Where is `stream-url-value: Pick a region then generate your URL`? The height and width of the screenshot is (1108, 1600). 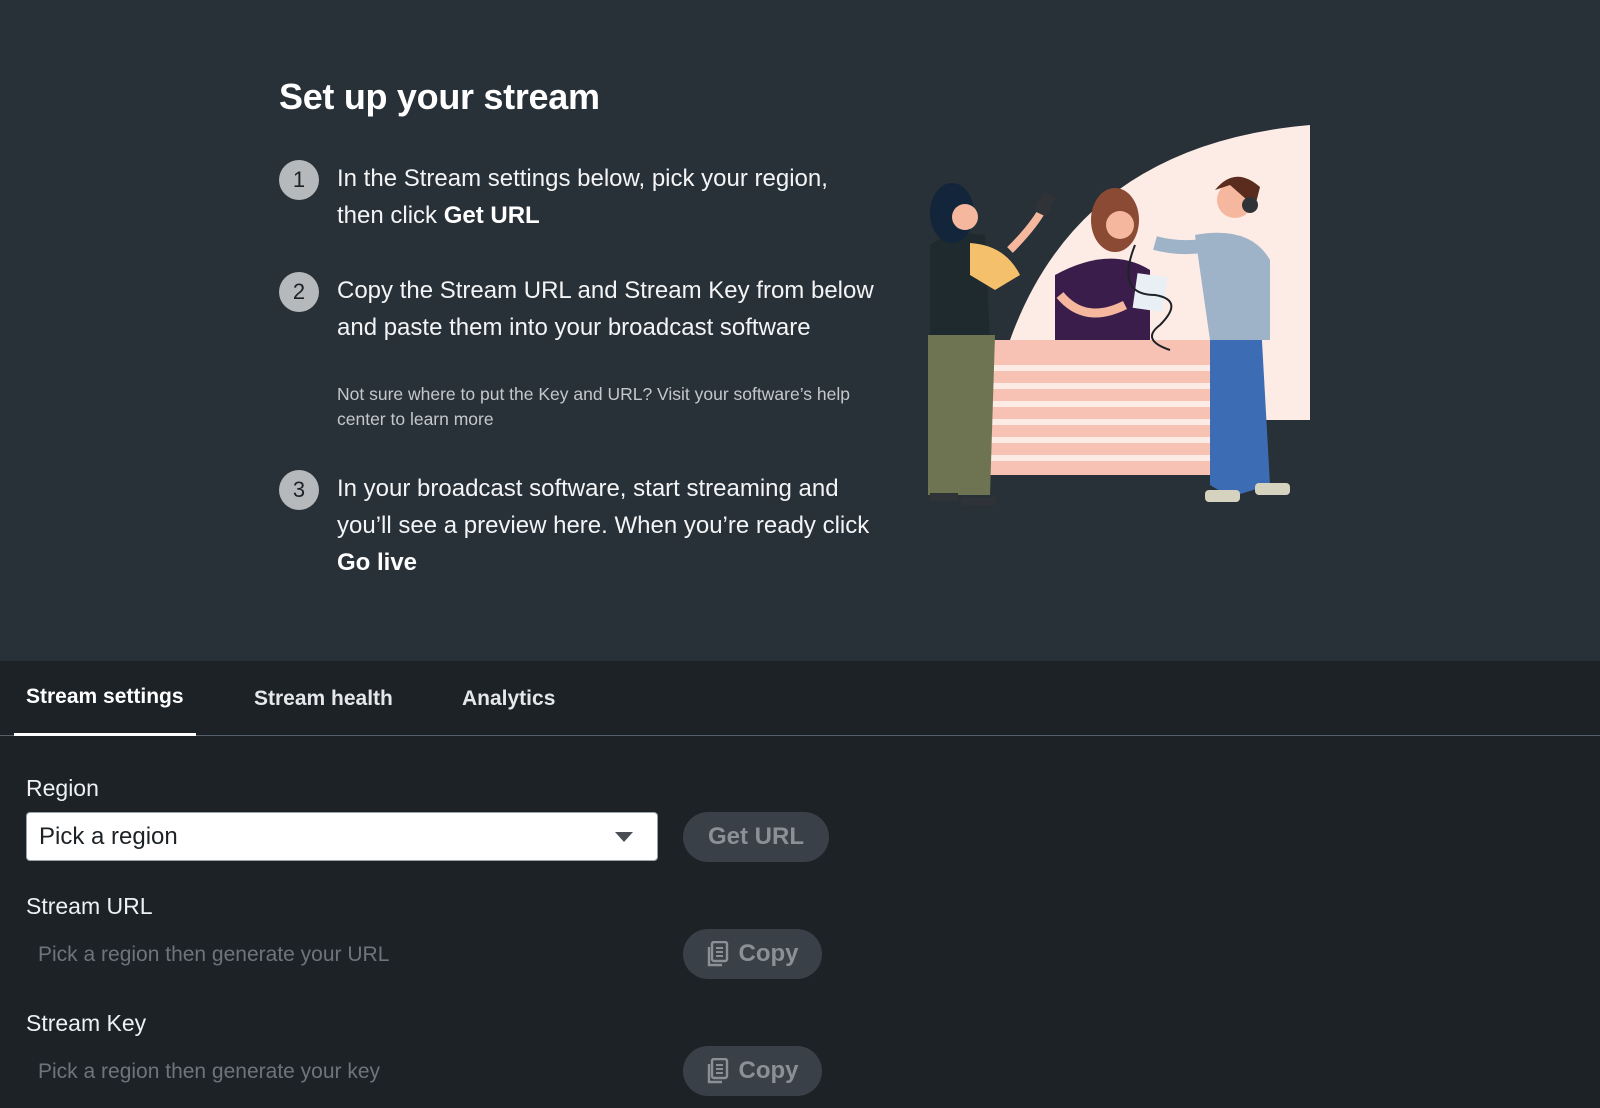 stream-url-value: Pick a region then generate your URL is located at coordinates (214, 954).